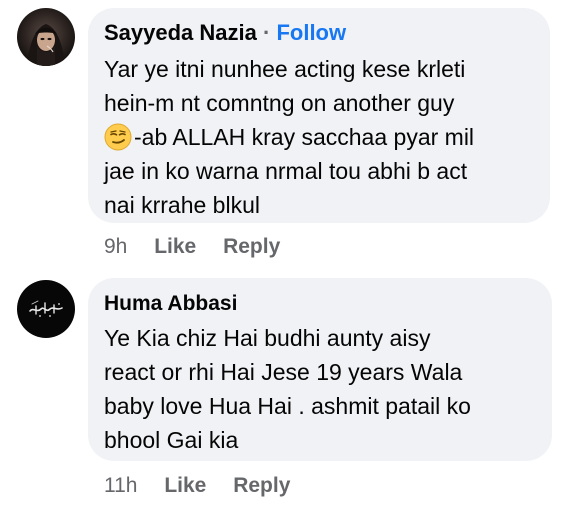 This screenshot has width=570, height=519. Describe the element at coordinates (287, 406) in the screenshot. I see `comment-line: baby love Hua Hai . ashmit patail ko` at that location.